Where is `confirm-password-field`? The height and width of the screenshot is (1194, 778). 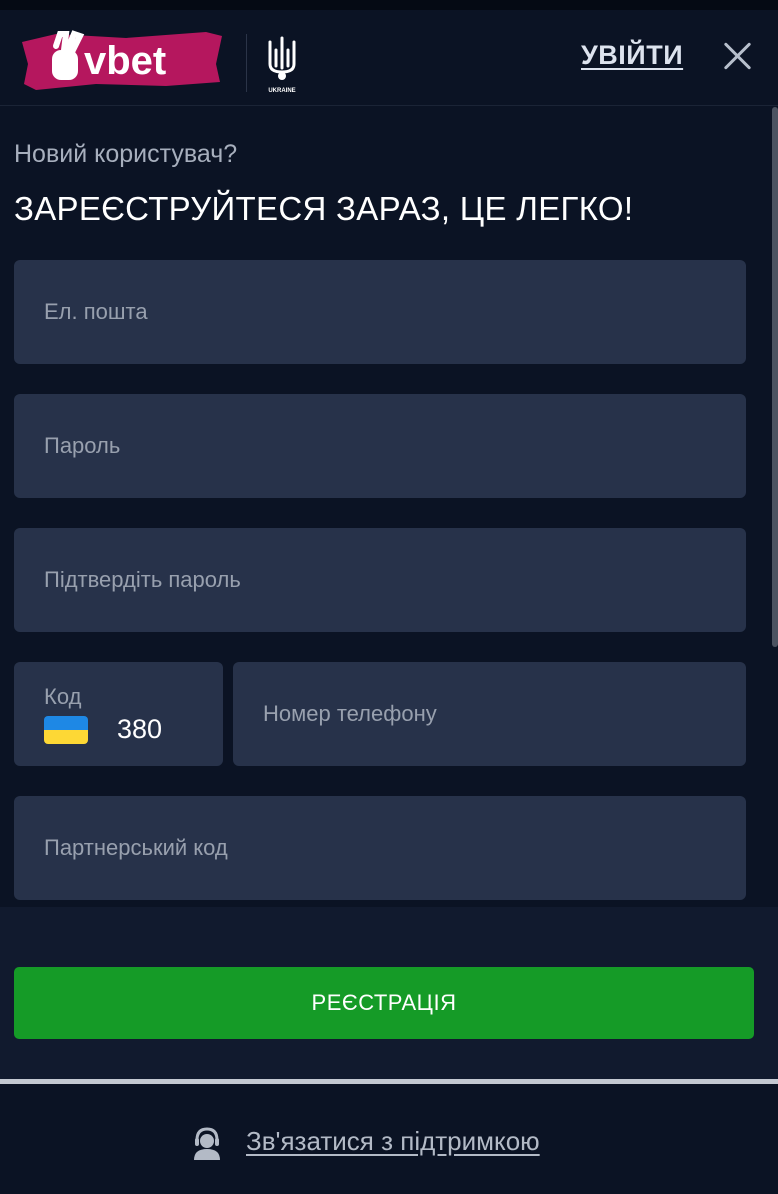 confirm-password-field is located at coordinates (380, 580).